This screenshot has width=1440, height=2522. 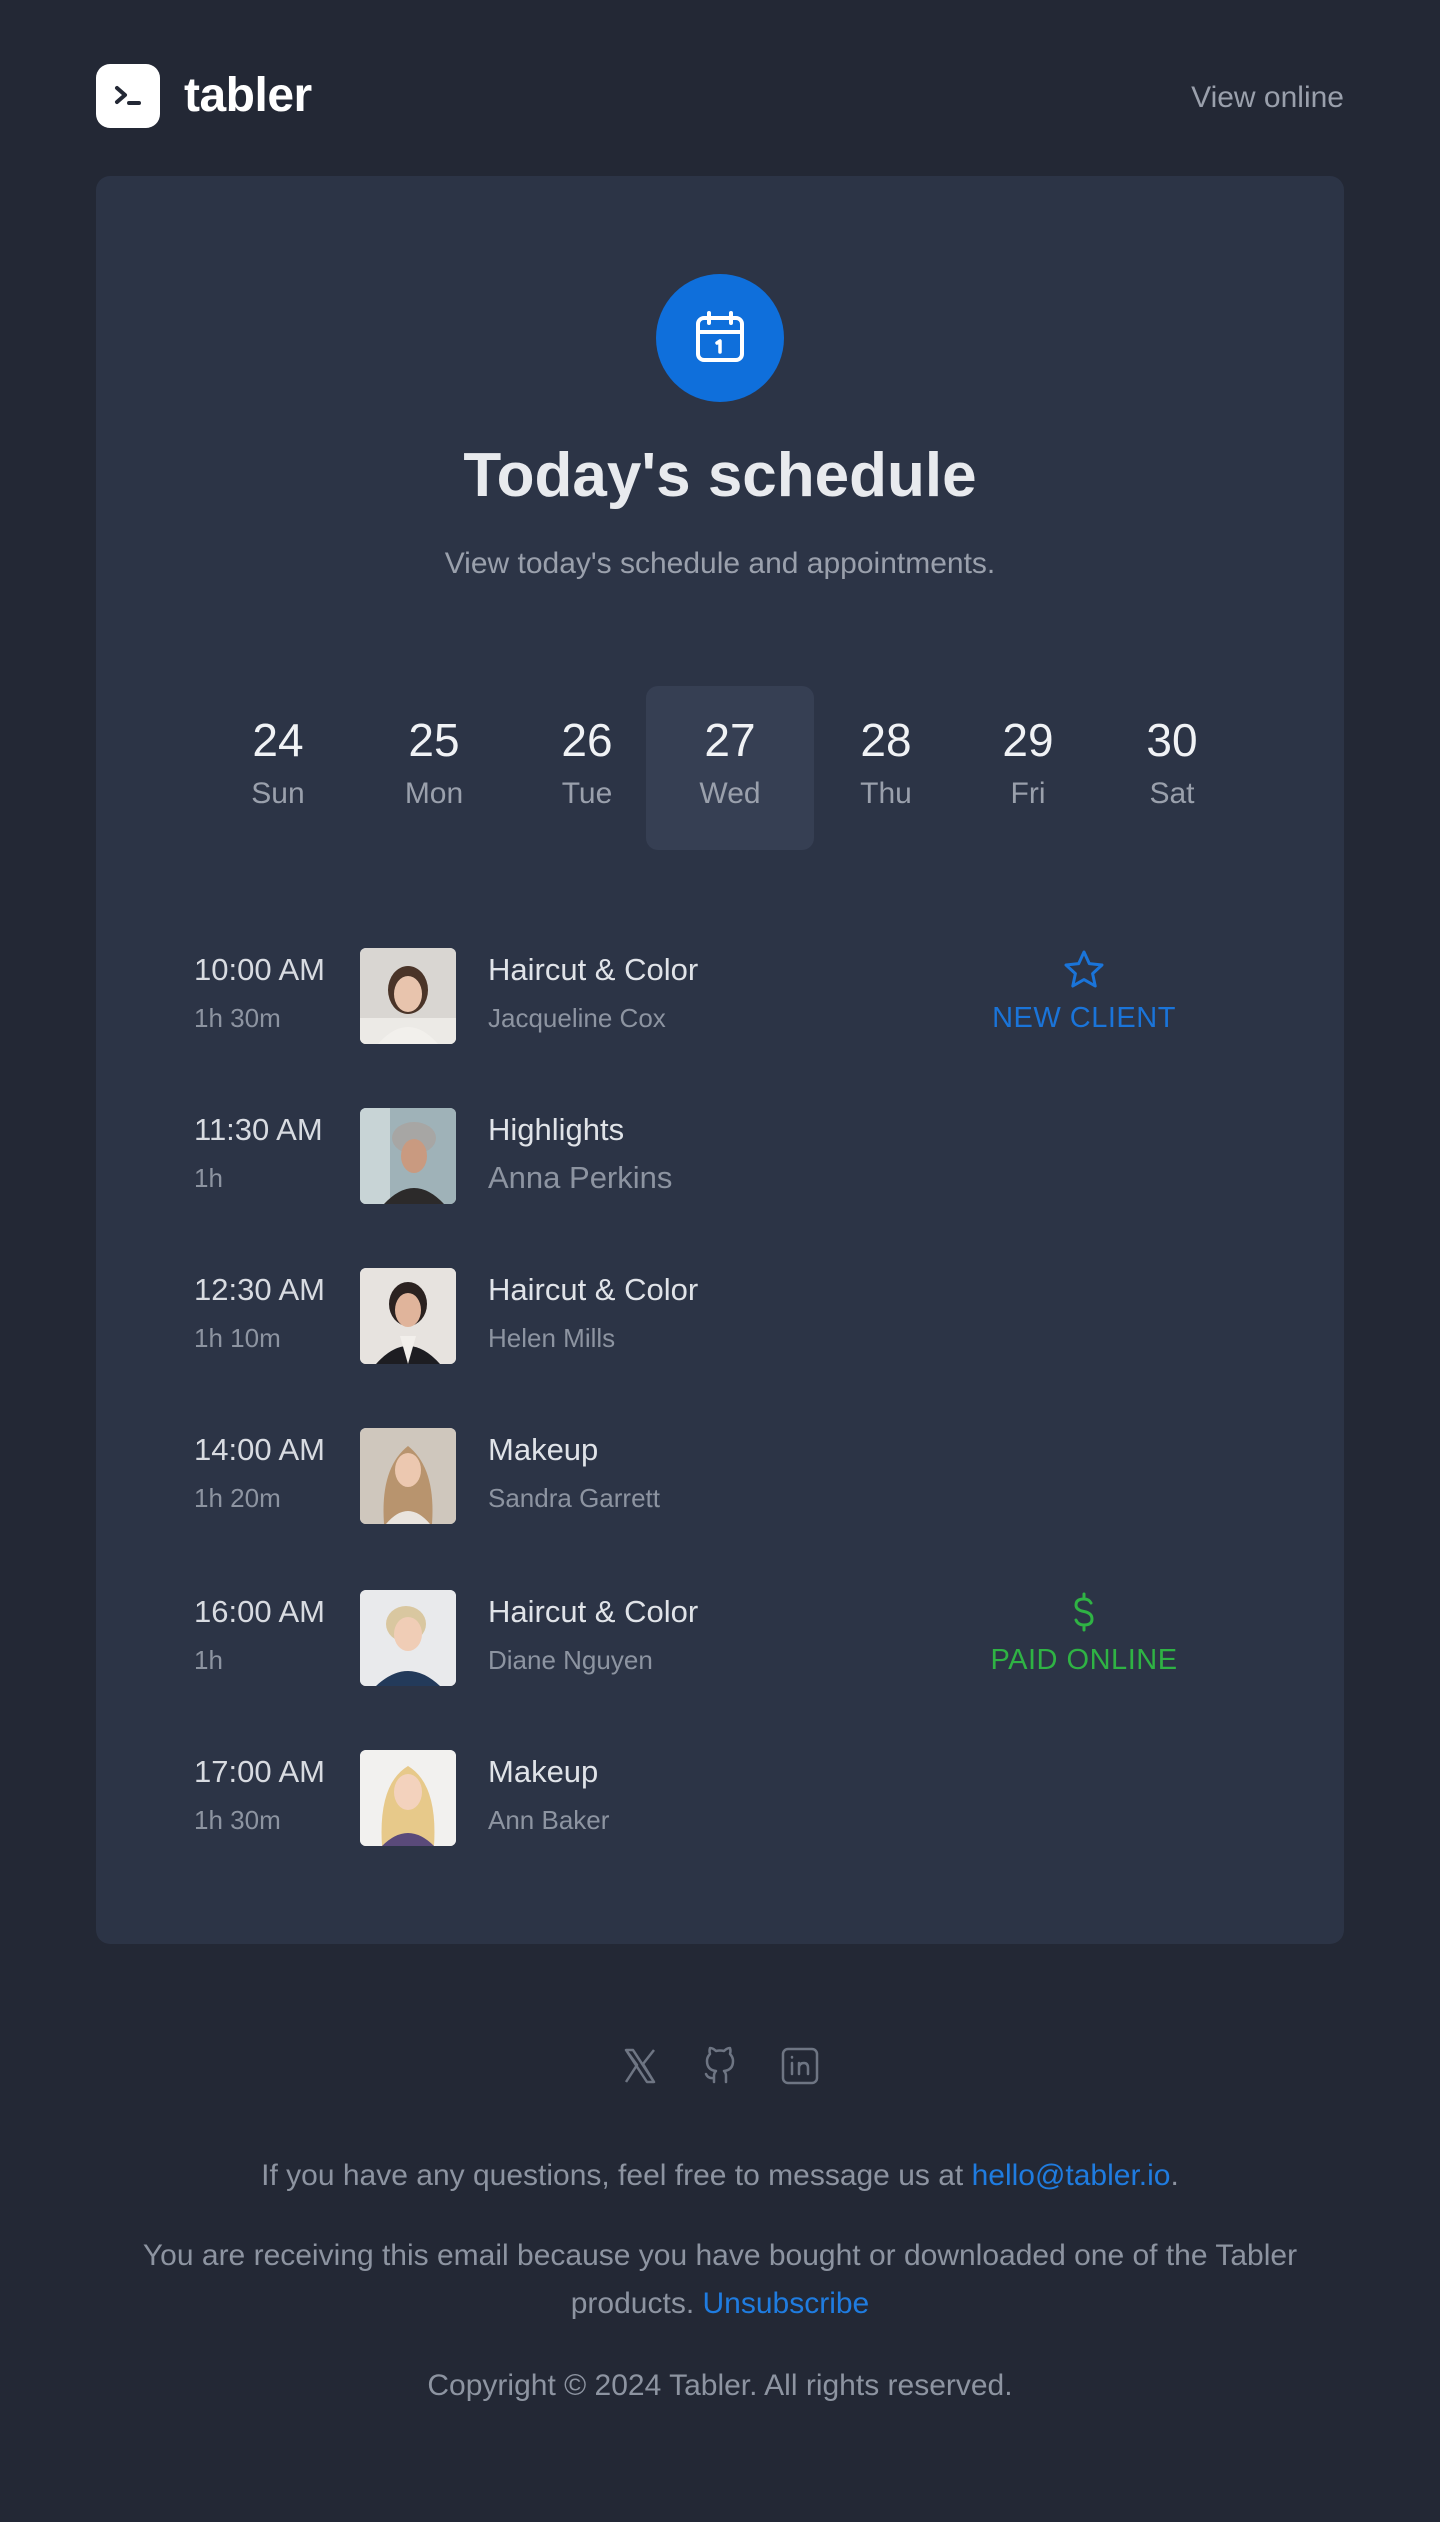 I want to click on appointment-client: Anna Perkins, so click(x=580, y=1177).